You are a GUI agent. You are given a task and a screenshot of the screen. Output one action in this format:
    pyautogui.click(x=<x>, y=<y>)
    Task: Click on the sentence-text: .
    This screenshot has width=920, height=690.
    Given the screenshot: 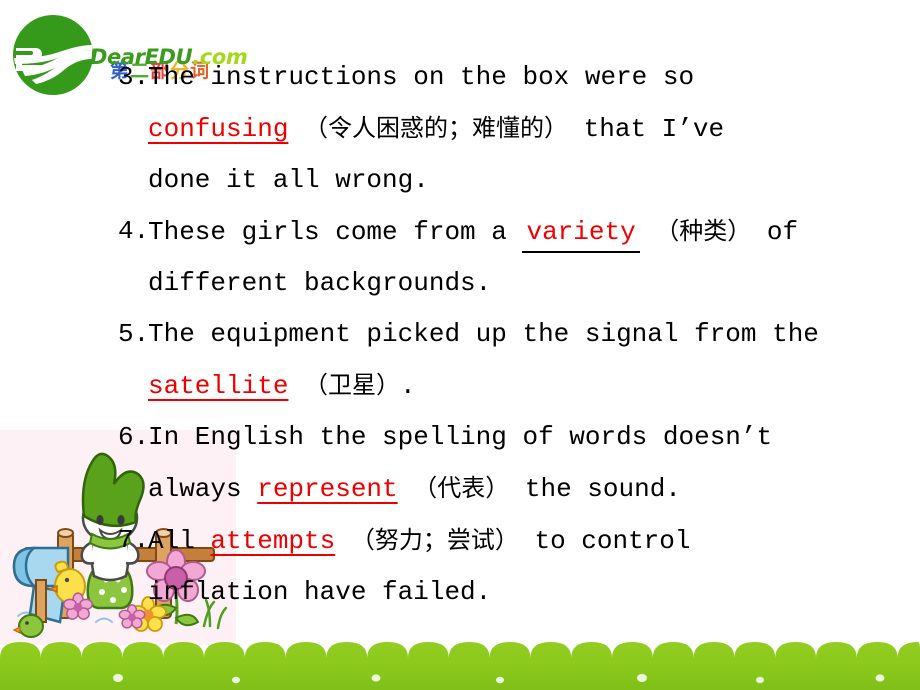 What is the action you would take?
    pyautogui.click(x=408, y=386)
    